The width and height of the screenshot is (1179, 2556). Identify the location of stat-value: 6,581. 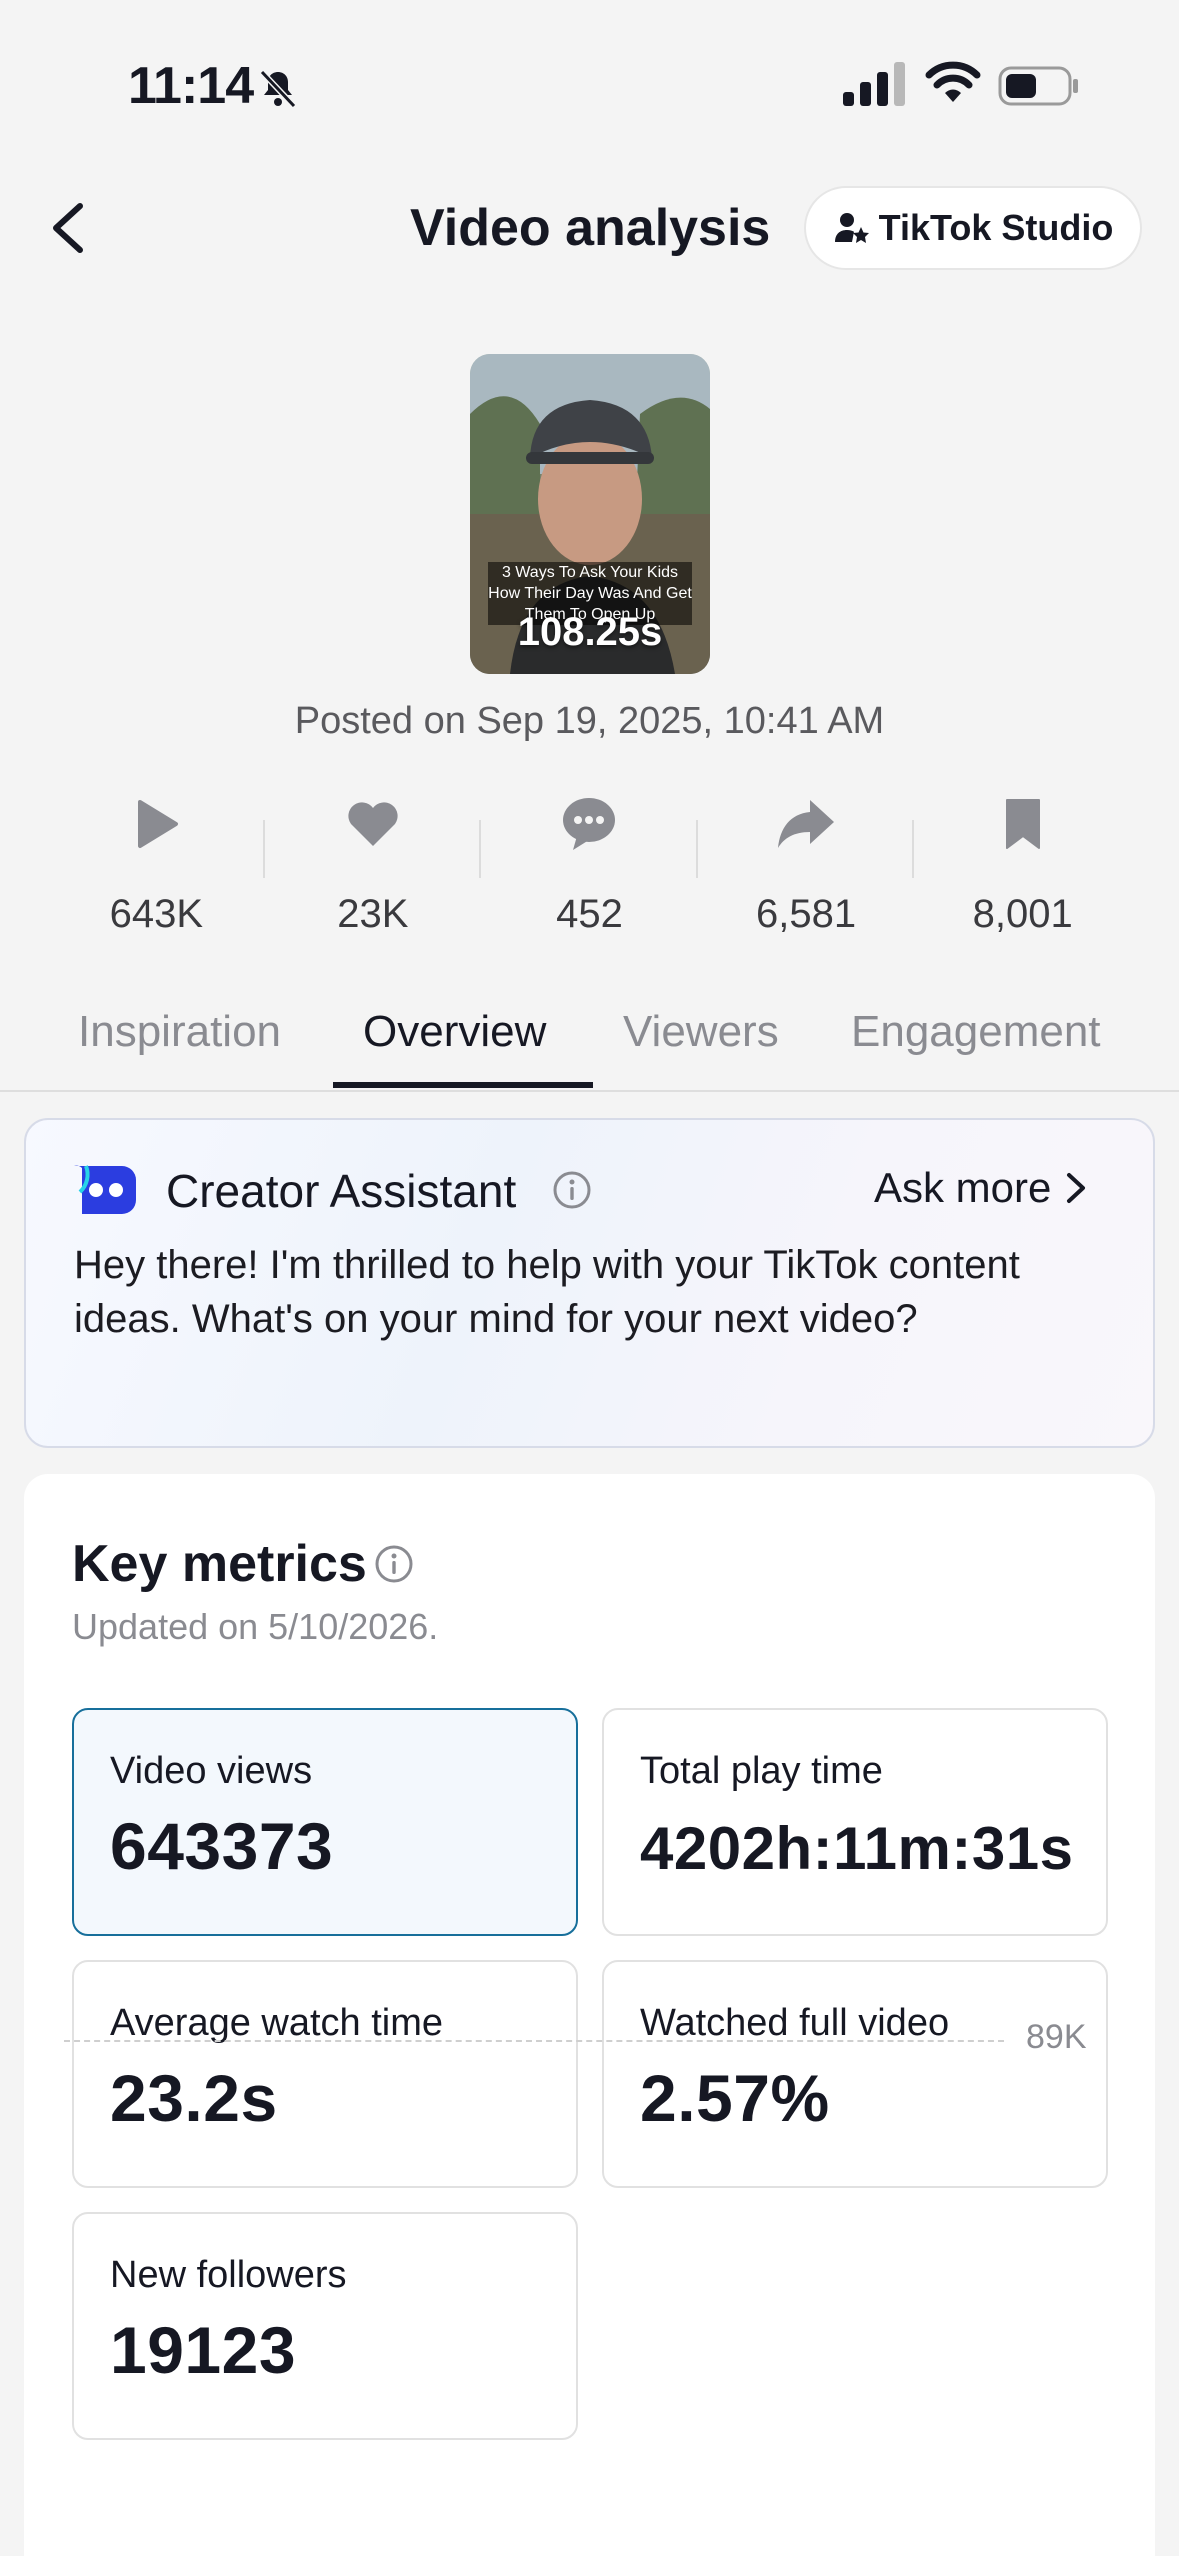
(806, 914).